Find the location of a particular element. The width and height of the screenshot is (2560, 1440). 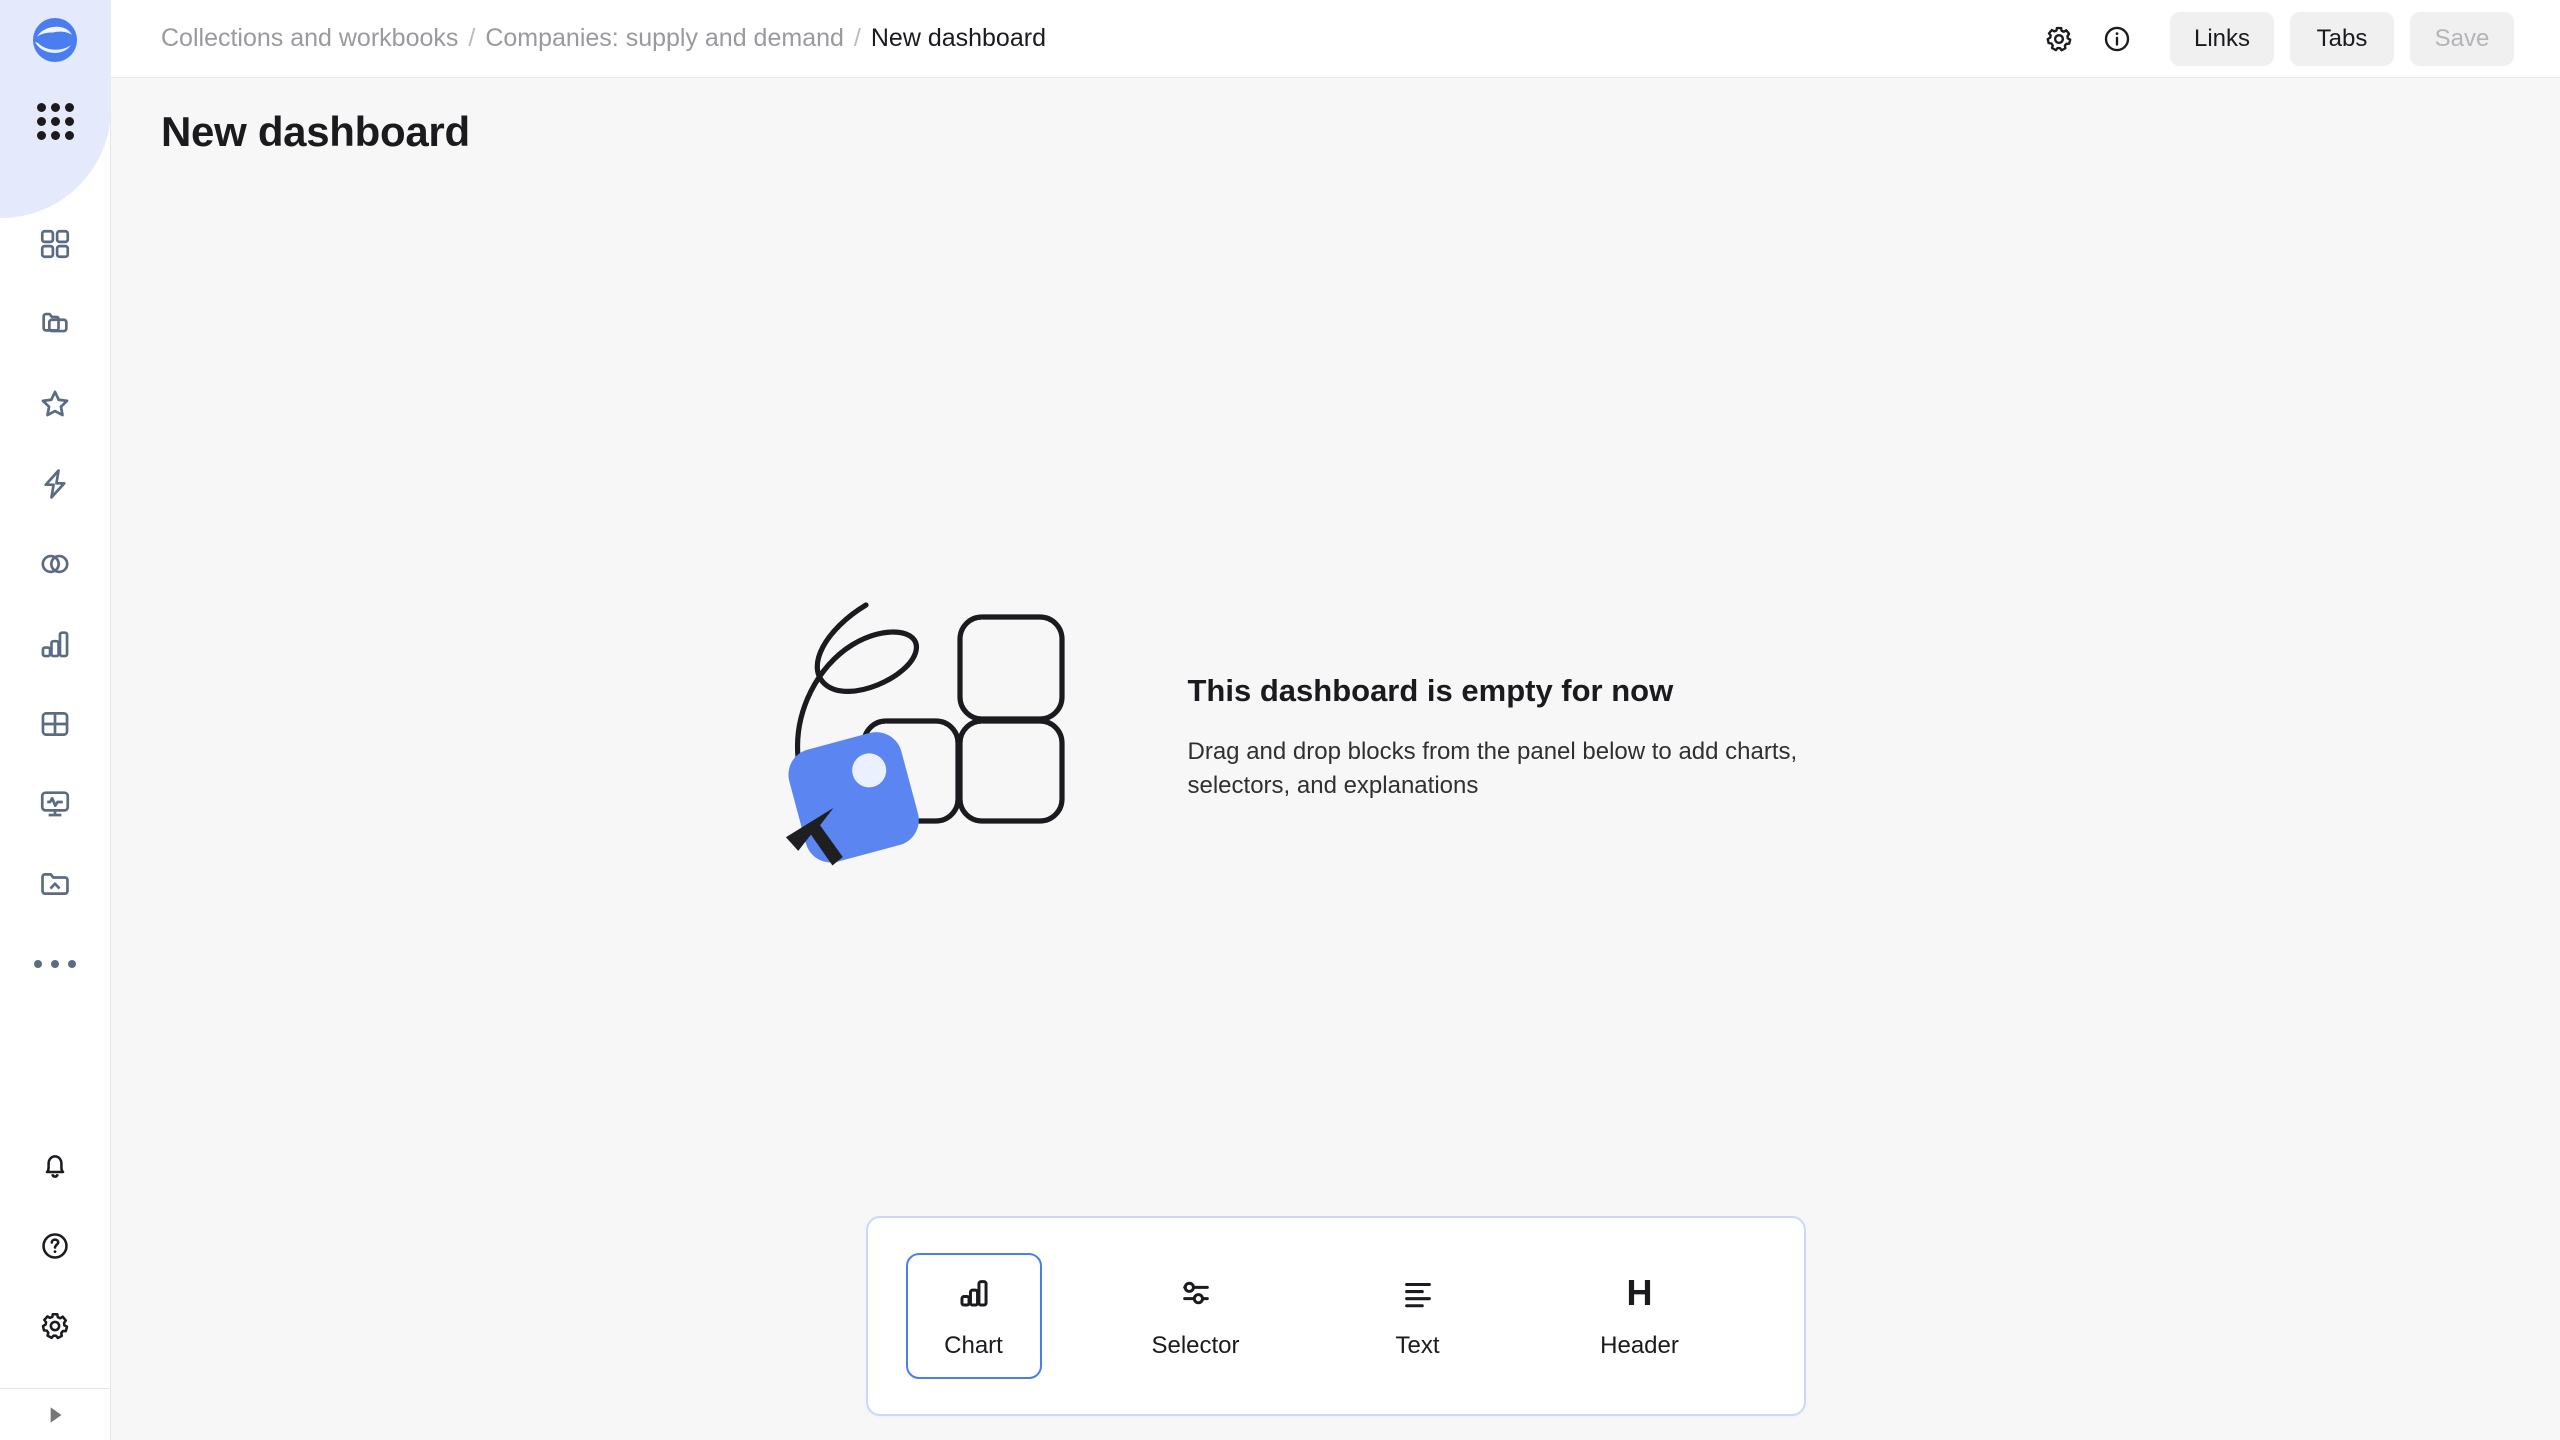

header-h-icon: H is located at coordinates (1640, 1293).